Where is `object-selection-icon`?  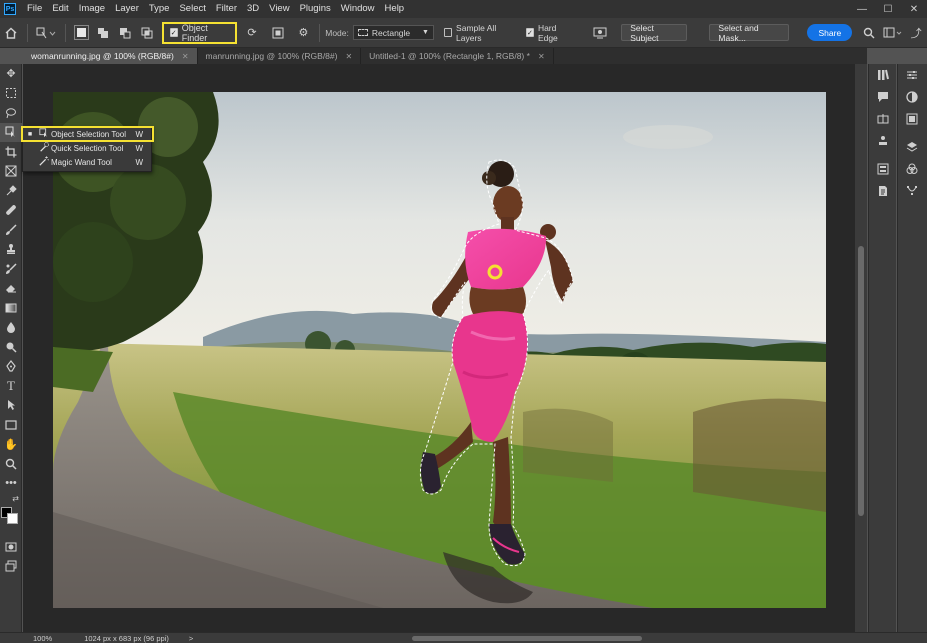
object-selection-icon is located at coordinates (44, 134).